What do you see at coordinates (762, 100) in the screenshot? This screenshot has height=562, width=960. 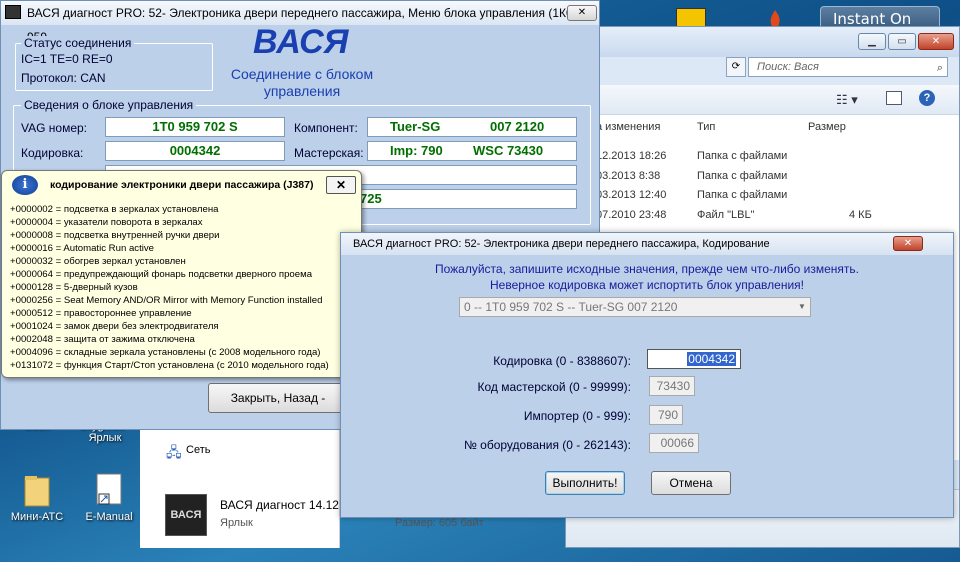 I see `explorer-toolbar: ☷ ▾ ?` at bounding box center [762, 100].